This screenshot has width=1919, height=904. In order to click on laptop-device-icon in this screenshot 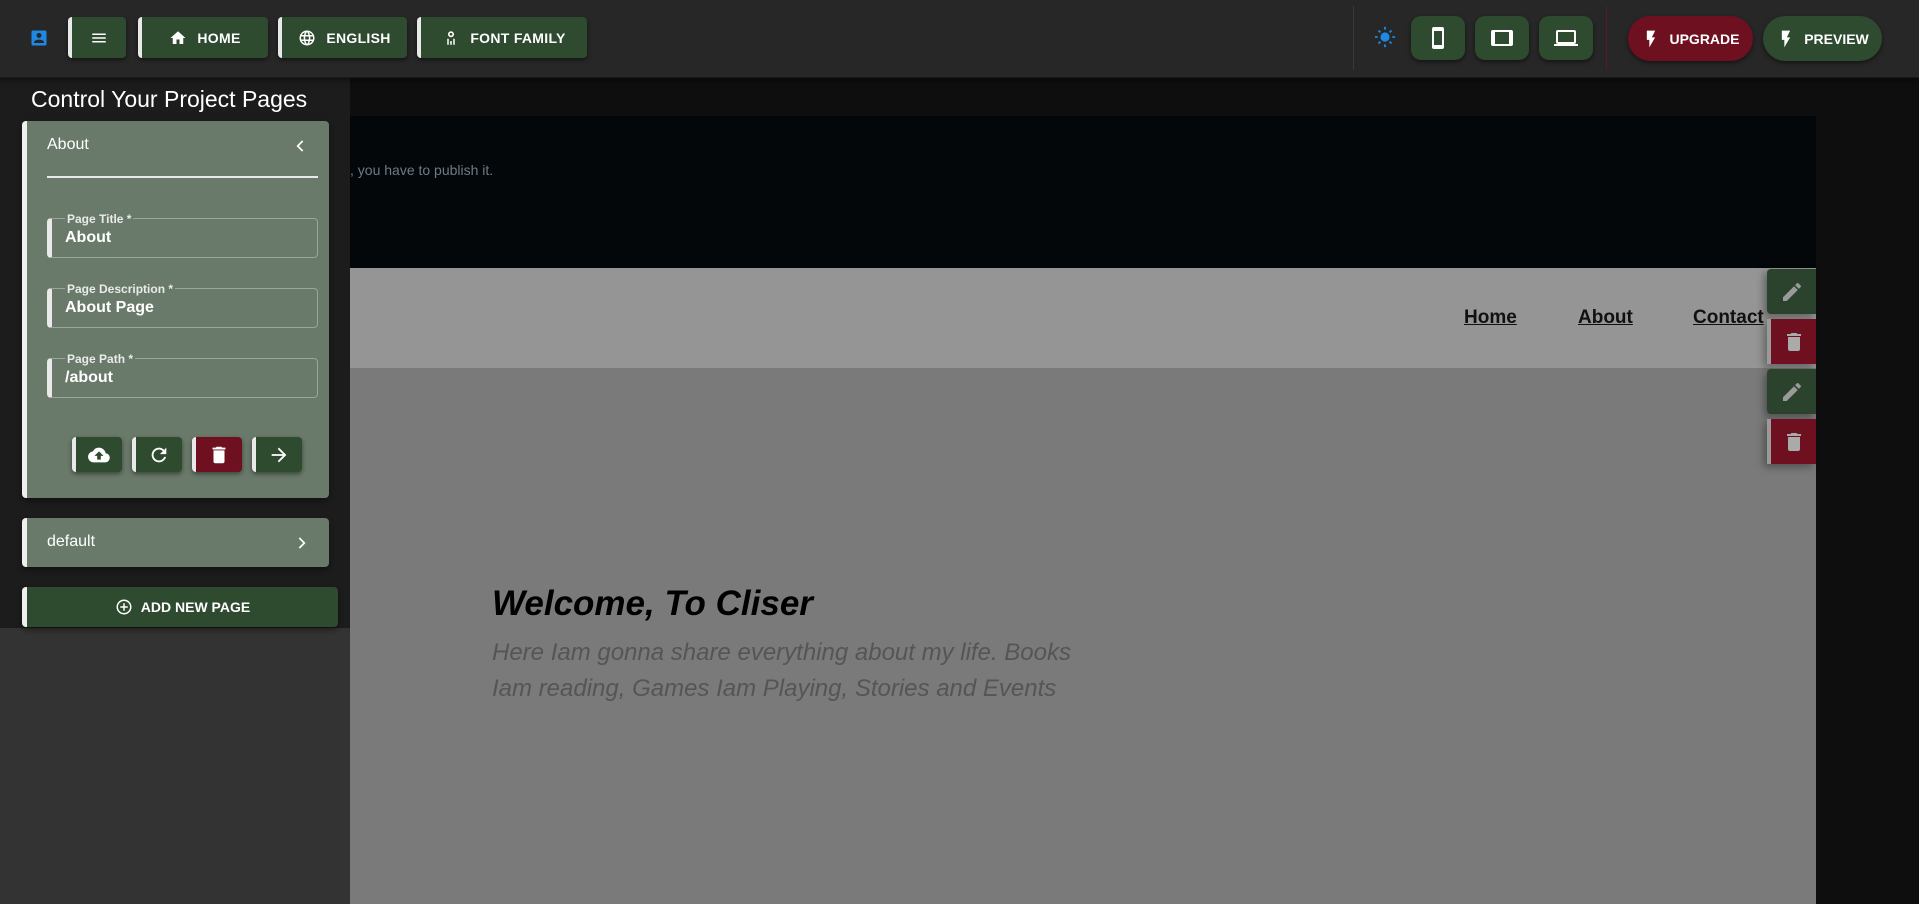, I will do `click(1566, 38)`.